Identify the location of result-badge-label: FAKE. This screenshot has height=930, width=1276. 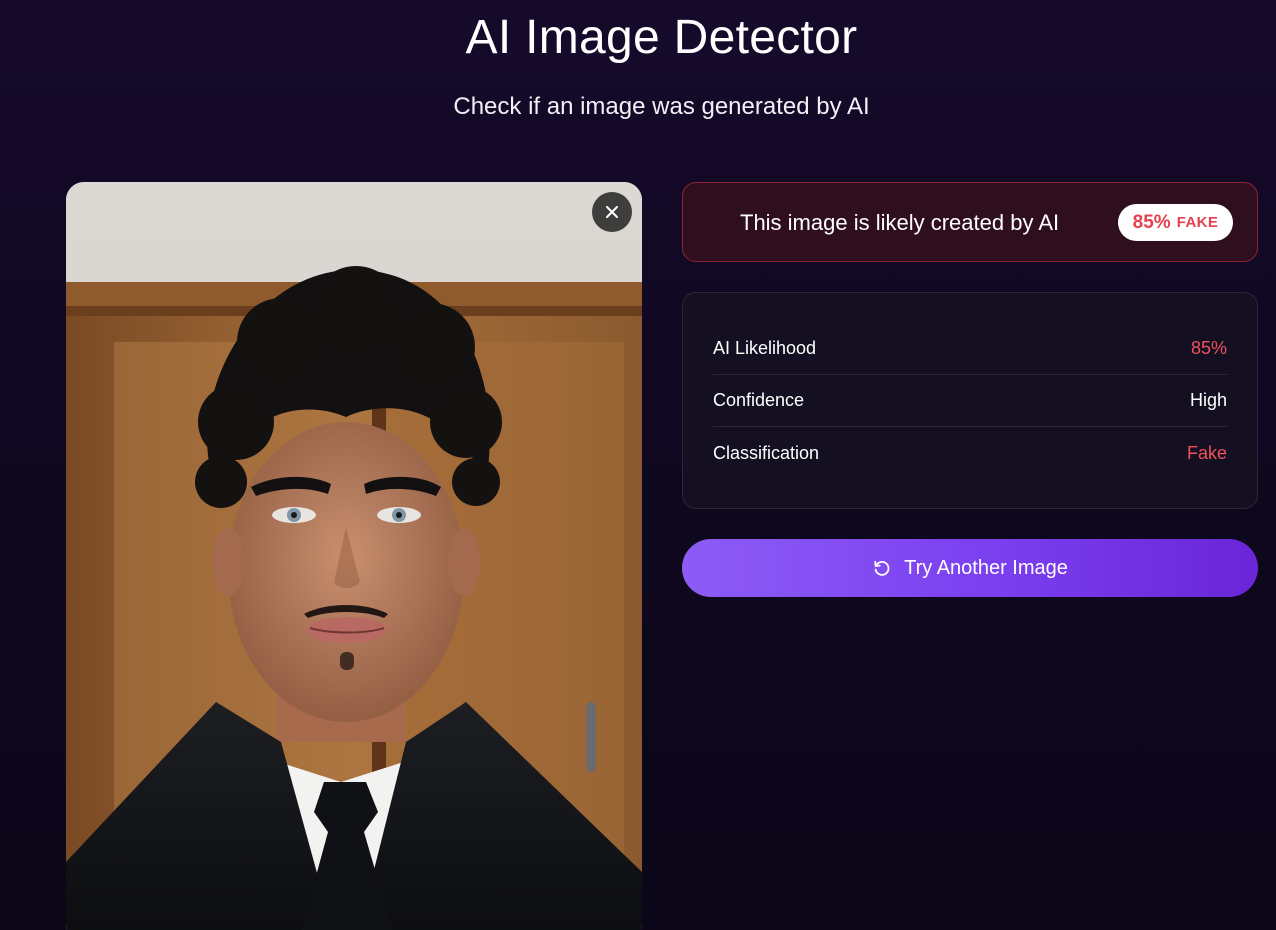
(1197, 222).